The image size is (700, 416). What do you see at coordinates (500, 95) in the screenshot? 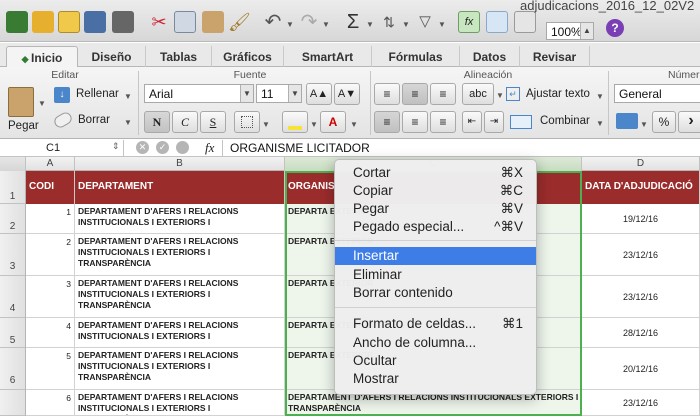
I see `orientation-dropdown-icon: ▼` at bounding box center [500, 95].